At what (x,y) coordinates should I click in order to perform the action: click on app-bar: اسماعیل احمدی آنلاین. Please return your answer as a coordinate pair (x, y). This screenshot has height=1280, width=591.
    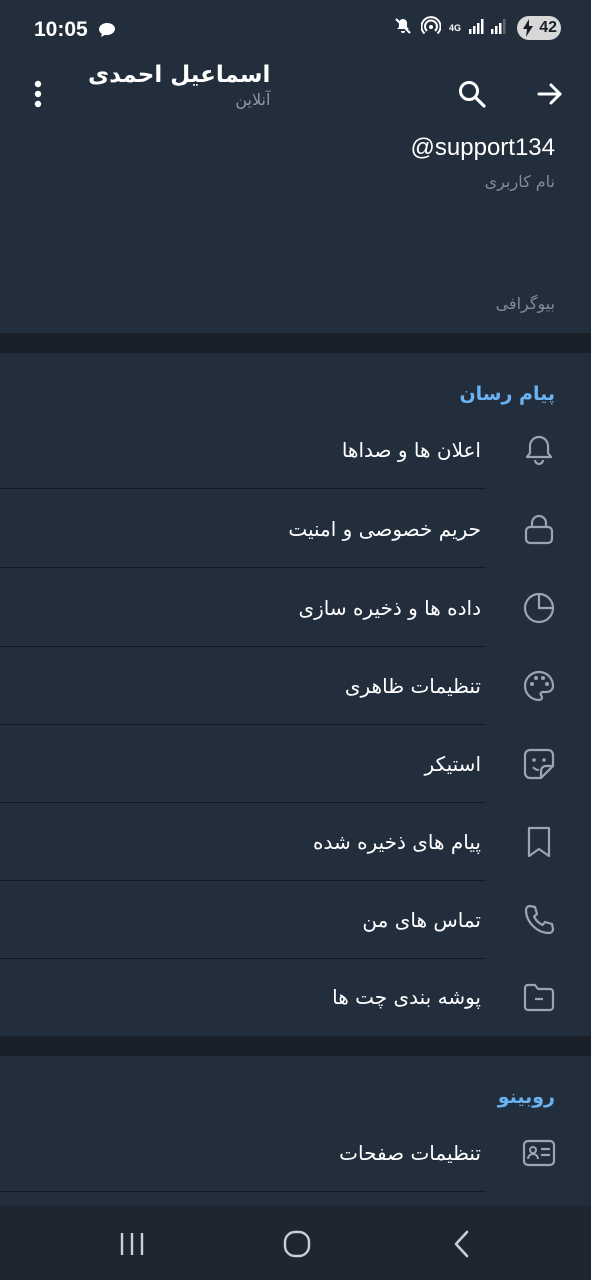
    Looking at the image, I should click on (295, 97).